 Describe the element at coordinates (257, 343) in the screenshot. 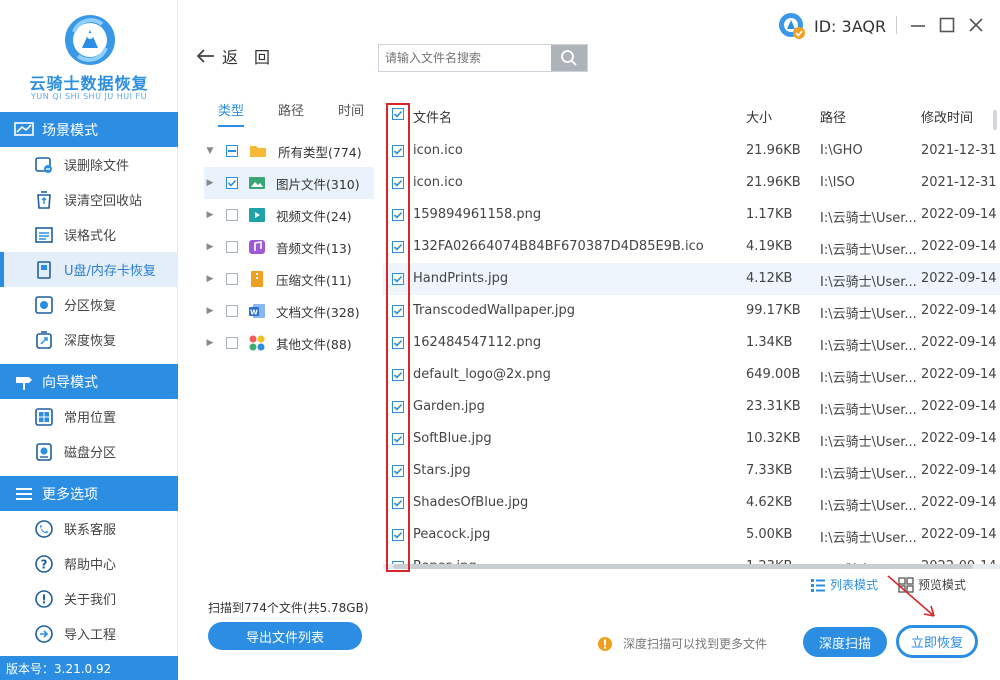

I see `other-icon` at that location.